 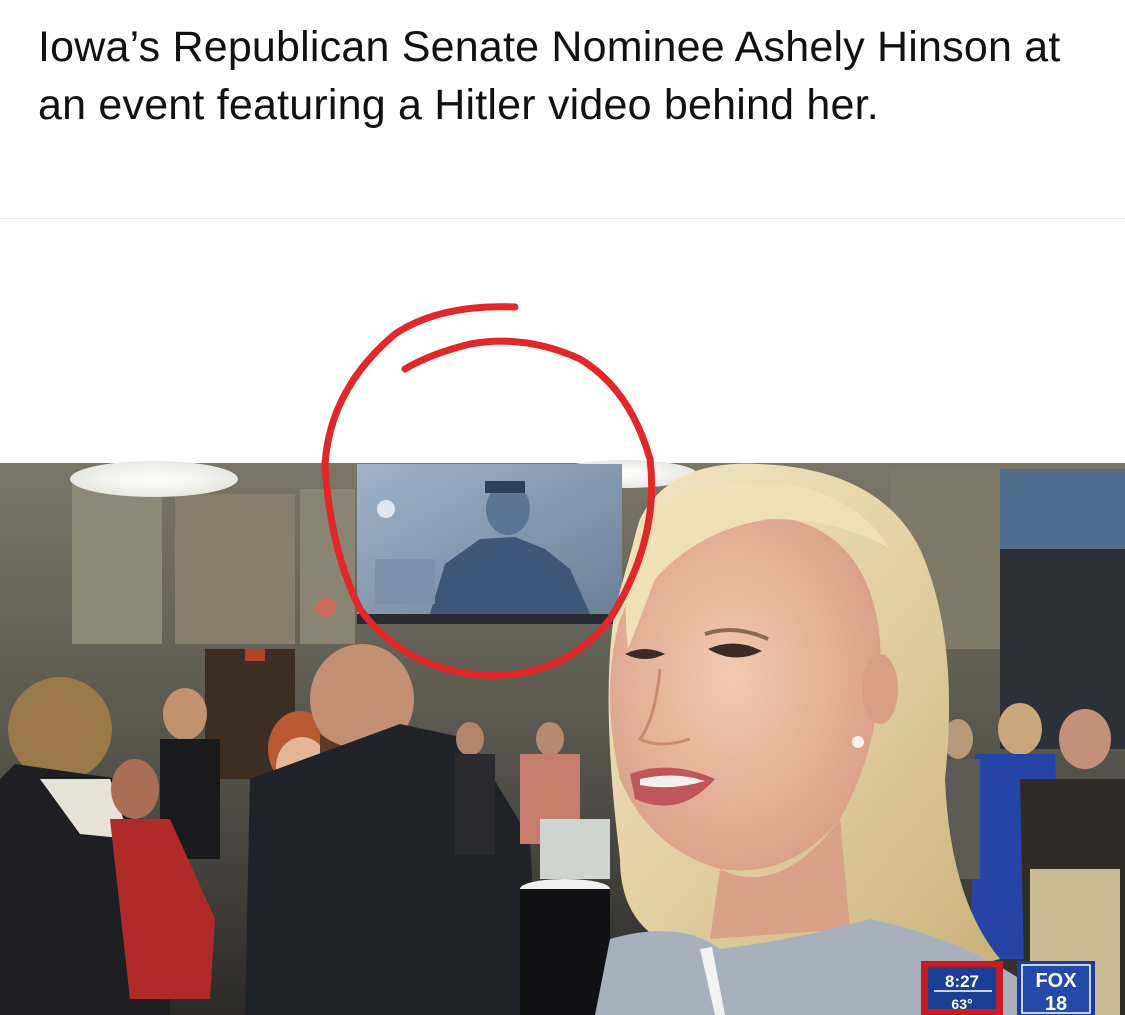 I want to click on earring, so click(x=858, y=742).